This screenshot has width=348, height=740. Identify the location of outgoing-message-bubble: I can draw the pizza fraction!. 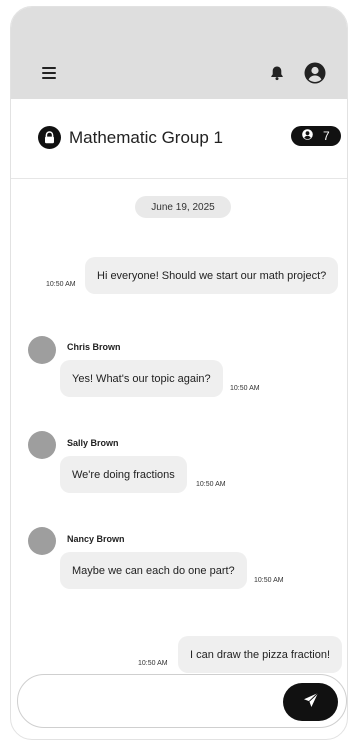
(260, 654).